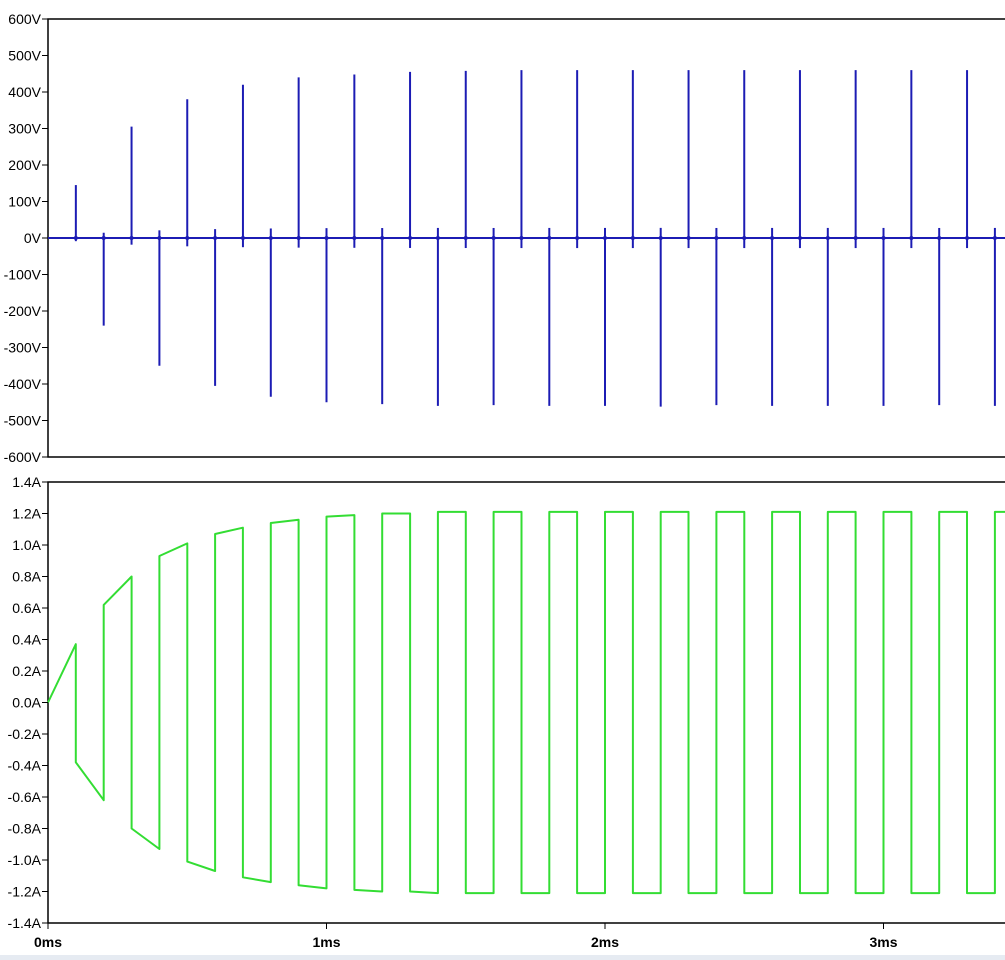  I want to click on current-y-tick-label: 0.0A, so click(26, 703).